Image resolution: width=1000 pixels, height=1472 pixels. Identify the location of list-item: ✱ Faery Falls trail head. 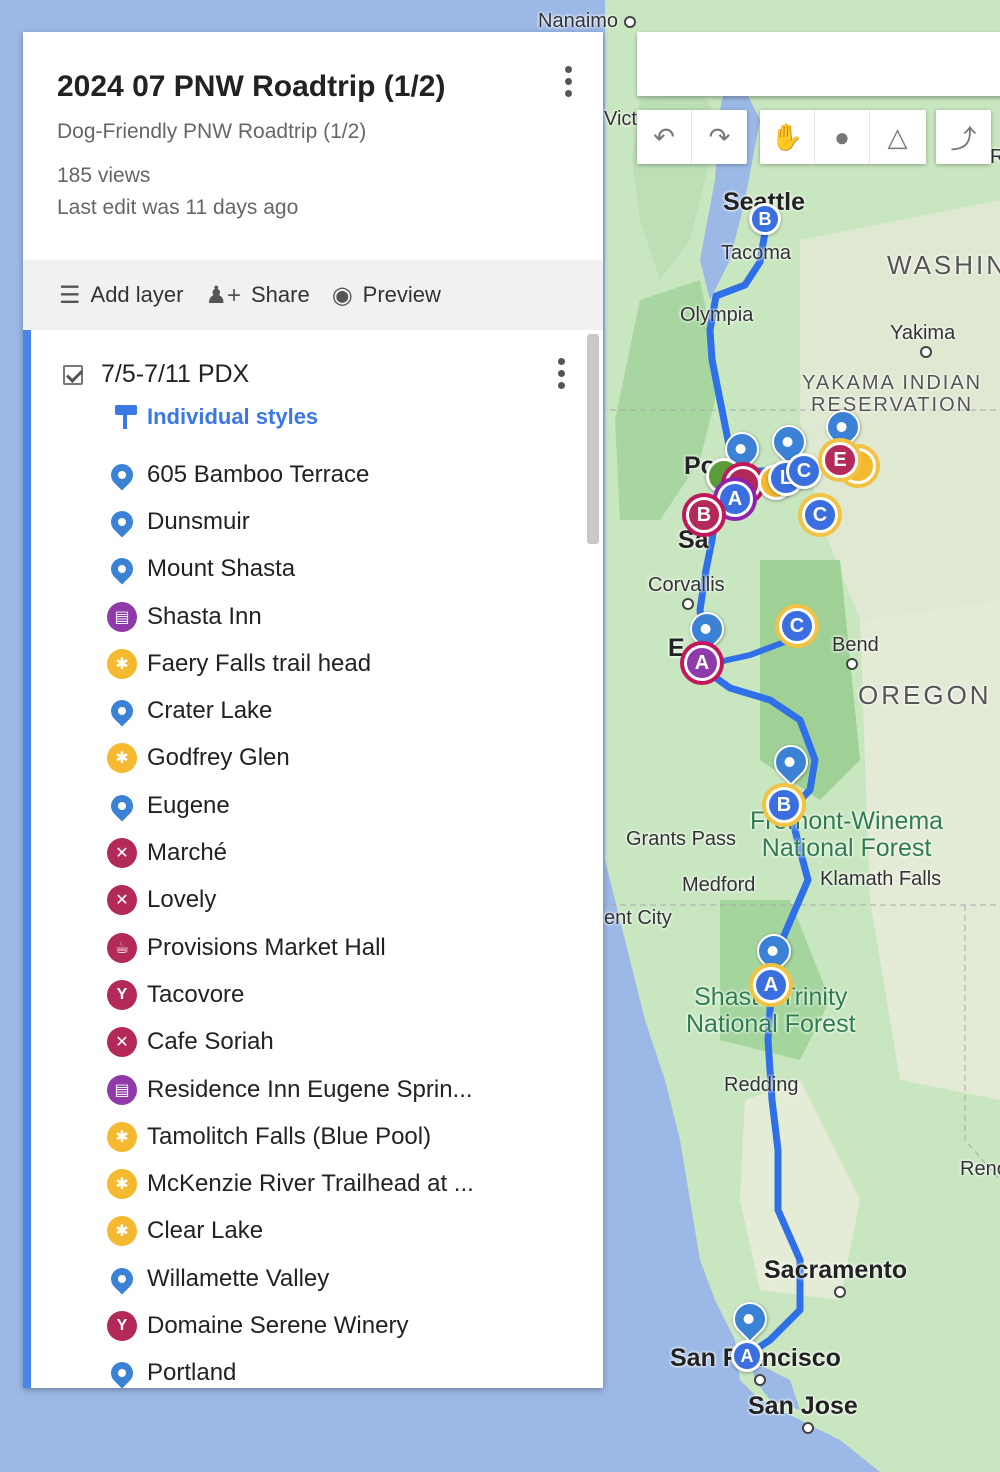
(317, 663).